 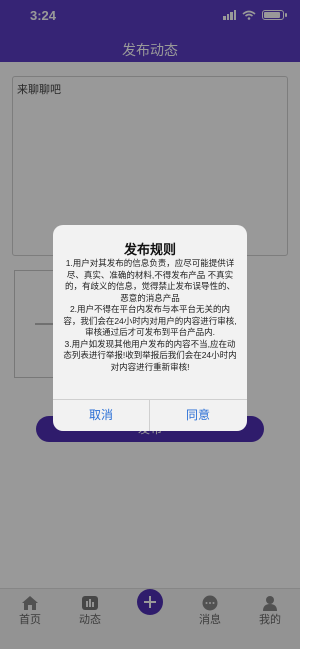 What do you see at coordinates (101, 415) in the screenshot?
I see `cancel-button: 取消` at bounding box center [101, 415].